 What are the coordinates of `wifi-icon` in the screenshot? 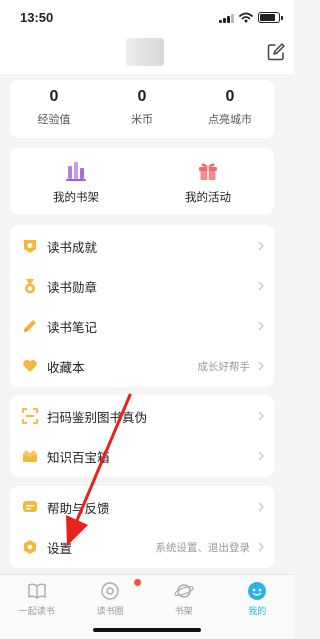 It's located at (246, 17).